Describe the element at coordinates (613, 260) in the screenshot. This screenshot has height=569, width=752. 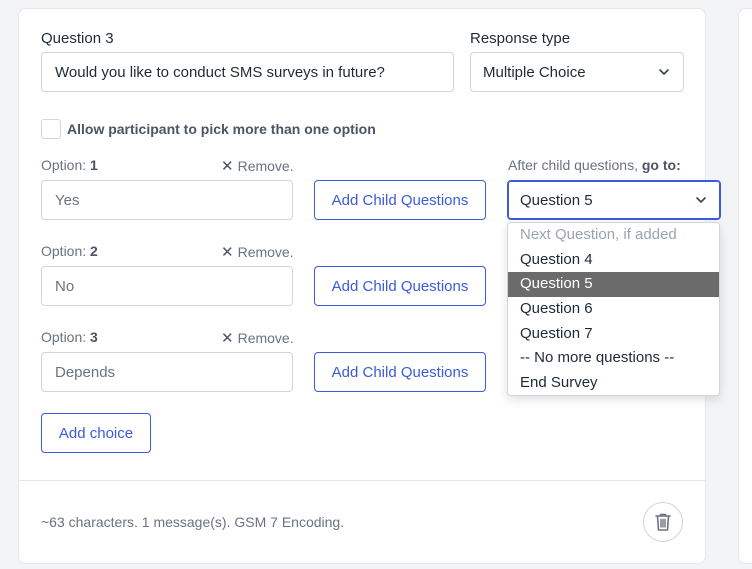
I see `dropdown-option: Question 4` at that location.